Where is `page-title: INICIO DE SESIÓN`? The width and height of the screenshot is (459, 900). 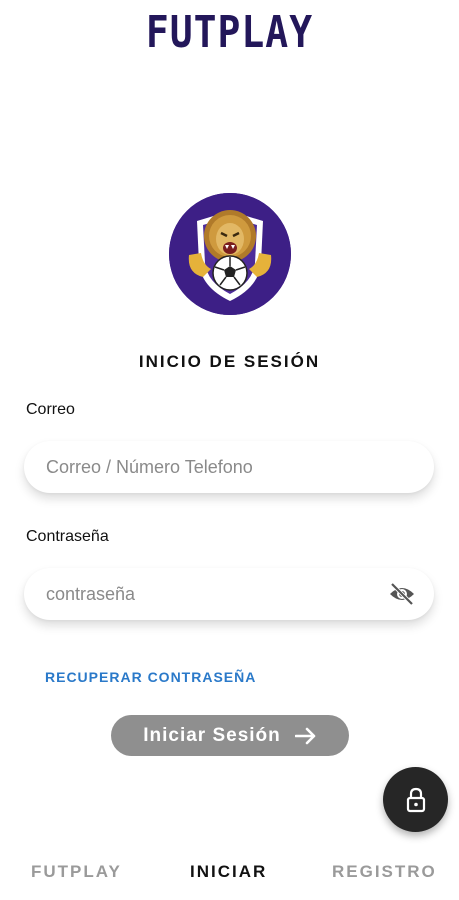
page-title: INICIO DE SESIÓN is located at coordinates (229, 361).